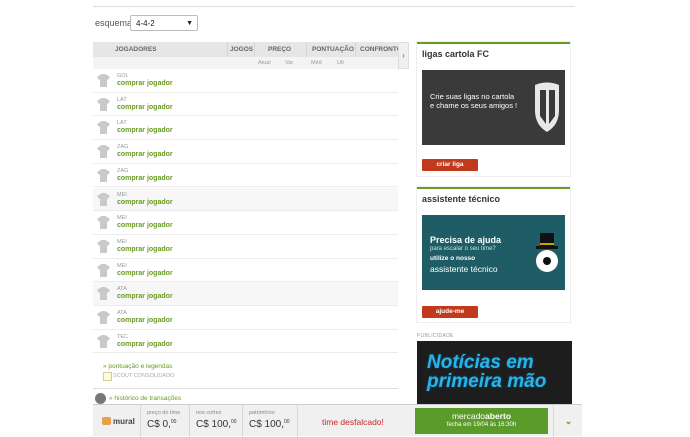 The image size is (690, 437). What do you see at coordinates (123, 76) in the screenshot?
I see `position-label: GOL` at bounding box center [123, 76].